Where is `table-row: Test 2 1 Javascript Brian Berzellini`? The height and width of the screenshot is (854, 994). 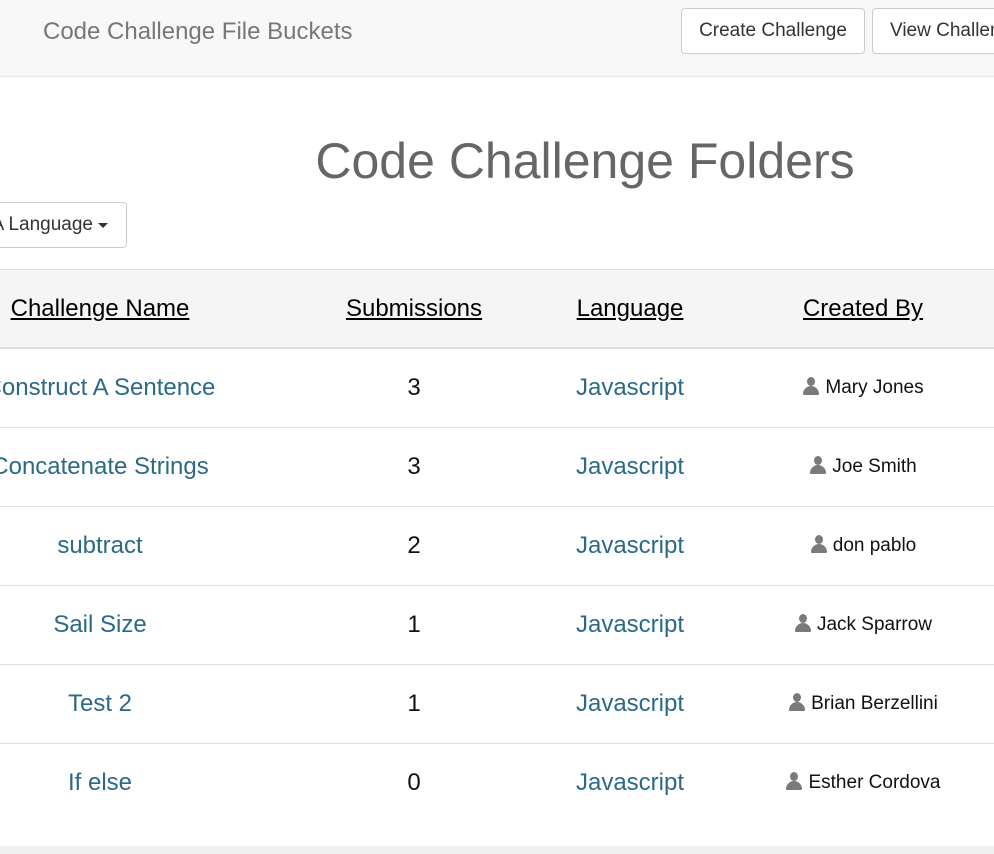
table-row: Test 2 1 Javascript Brian Berzellini is located at coordinates (497, 704).